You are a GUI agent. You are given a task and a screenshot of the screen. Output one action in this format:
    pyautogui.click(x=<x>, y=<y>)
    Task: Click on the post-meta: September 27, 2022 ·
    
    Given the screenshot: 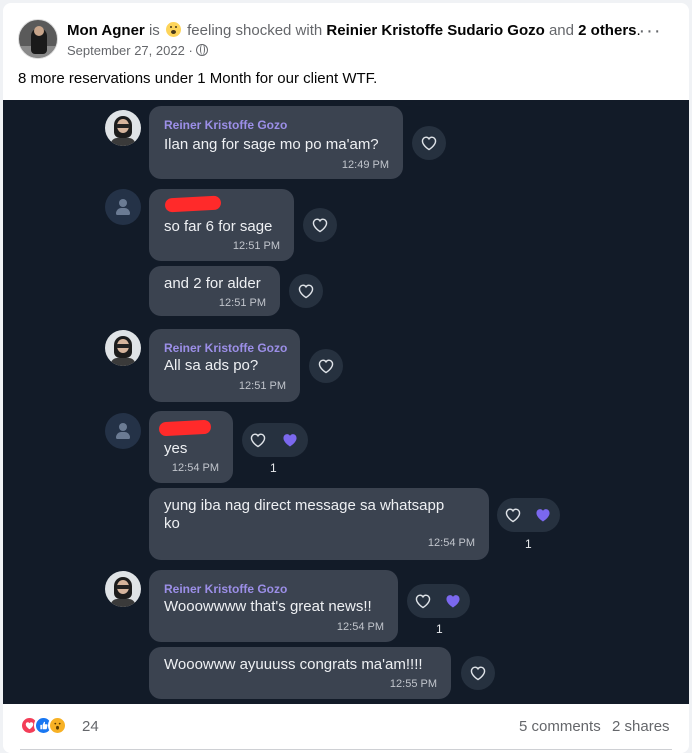 What is the action you would take?
    pyautogui.click(x=138, y=50)
    